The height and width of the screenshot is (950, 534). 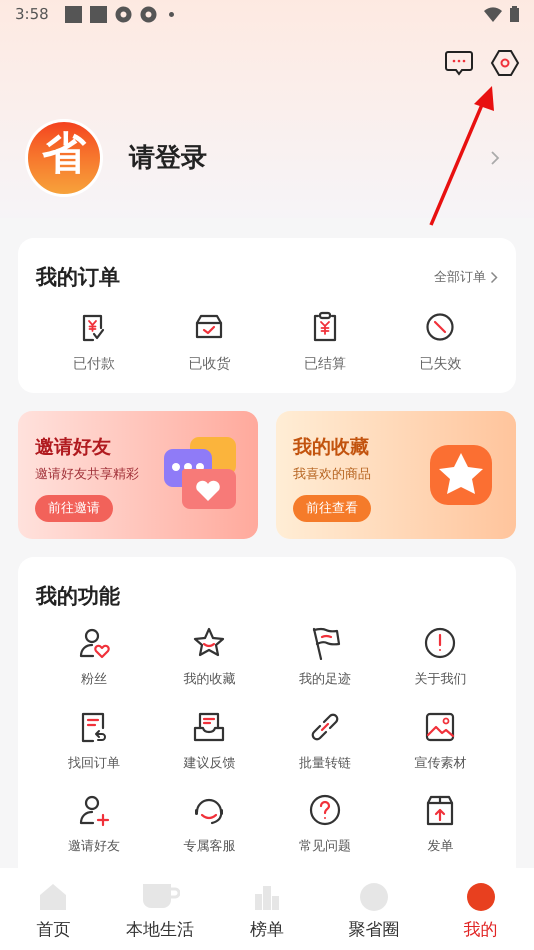 I want to click on promo-title: 邀请好友, so click(x=73, y=447).